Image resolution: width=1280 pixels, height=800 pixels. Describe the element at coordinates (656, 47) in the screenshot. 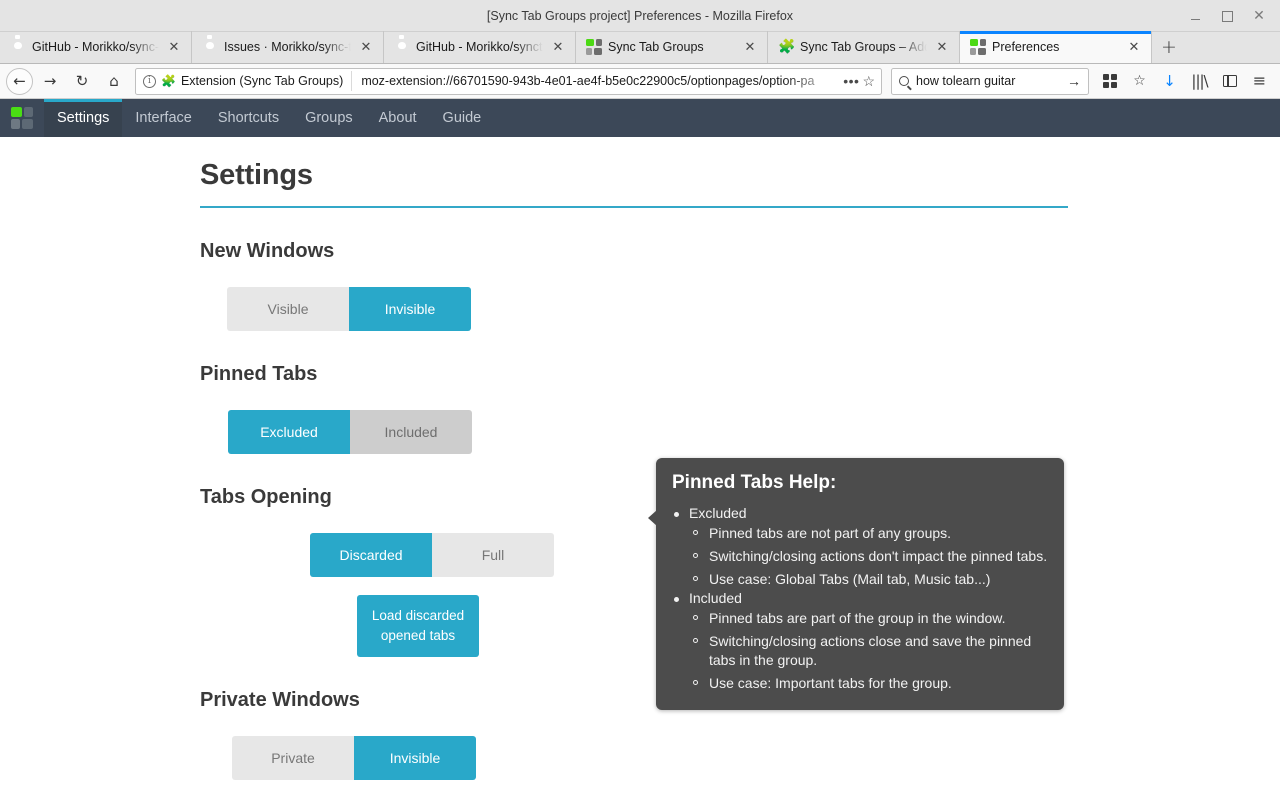

I see `tab-label: Sync Tab Groups` at that location.